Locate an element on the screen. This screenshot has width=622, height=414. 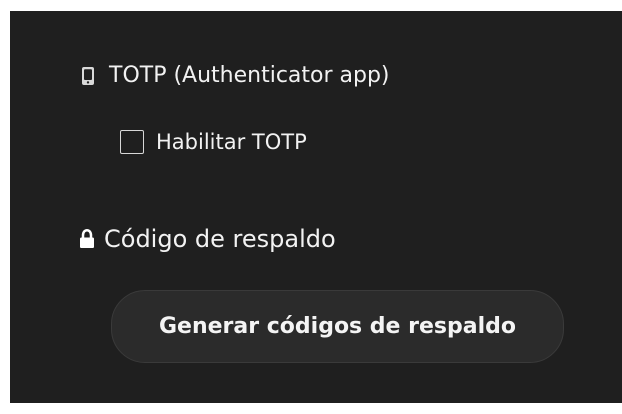
enable-totp-label: Habilitar TOTP is located at coordinates (231, 141).